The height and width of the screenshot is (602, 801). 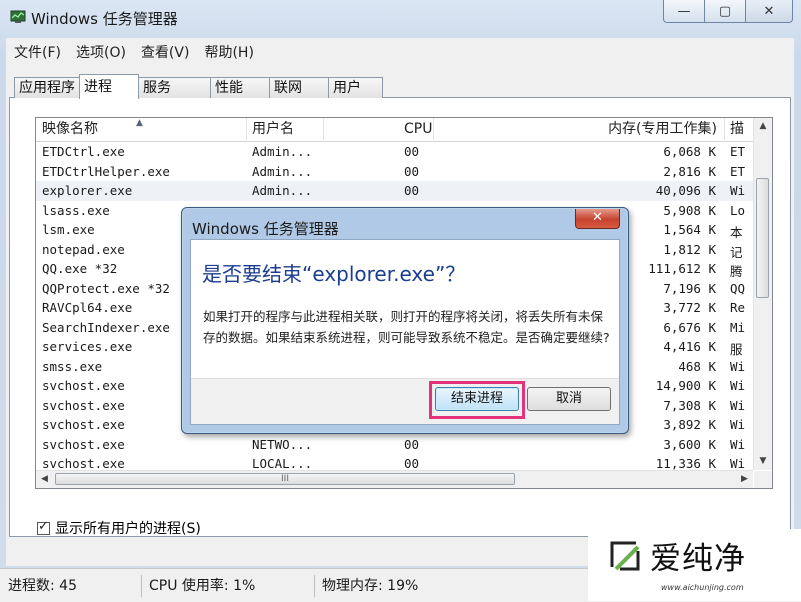 What do you see at coordinates (109, 86) in the screenshot?
I see `tab-processes: 进程` at bounding box center [109, 86].